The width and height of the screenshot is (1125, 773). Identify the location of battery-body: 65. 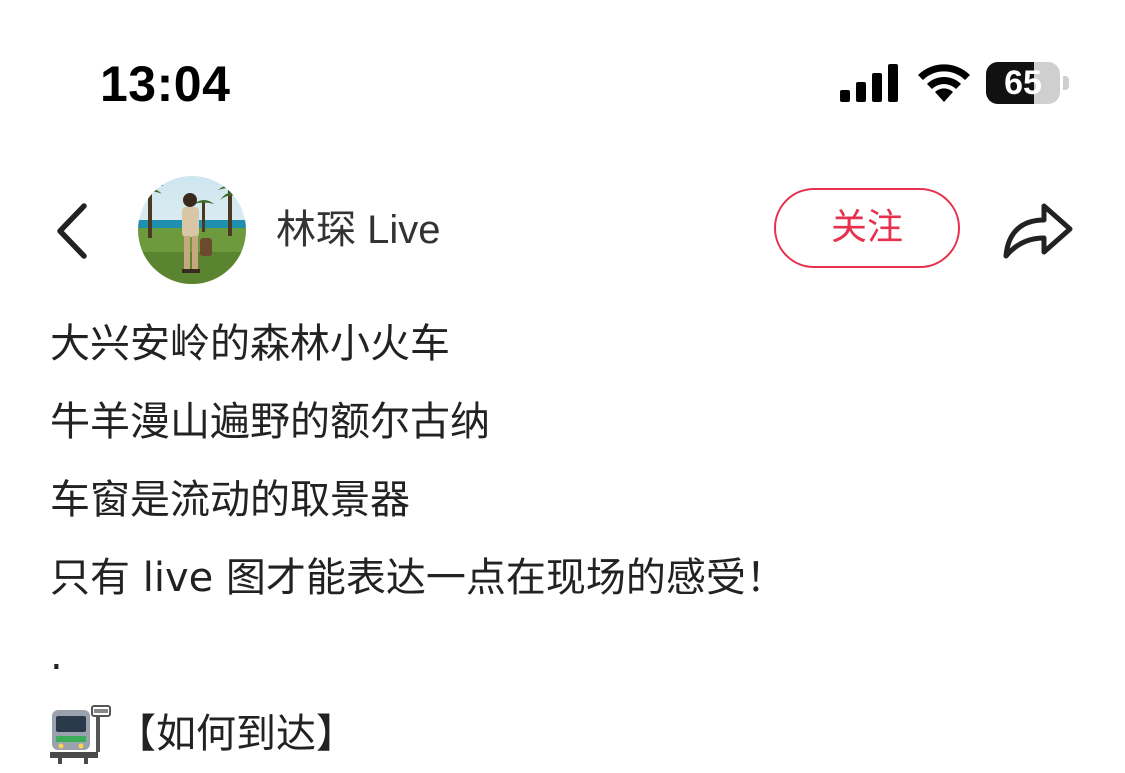
(1023, 83).